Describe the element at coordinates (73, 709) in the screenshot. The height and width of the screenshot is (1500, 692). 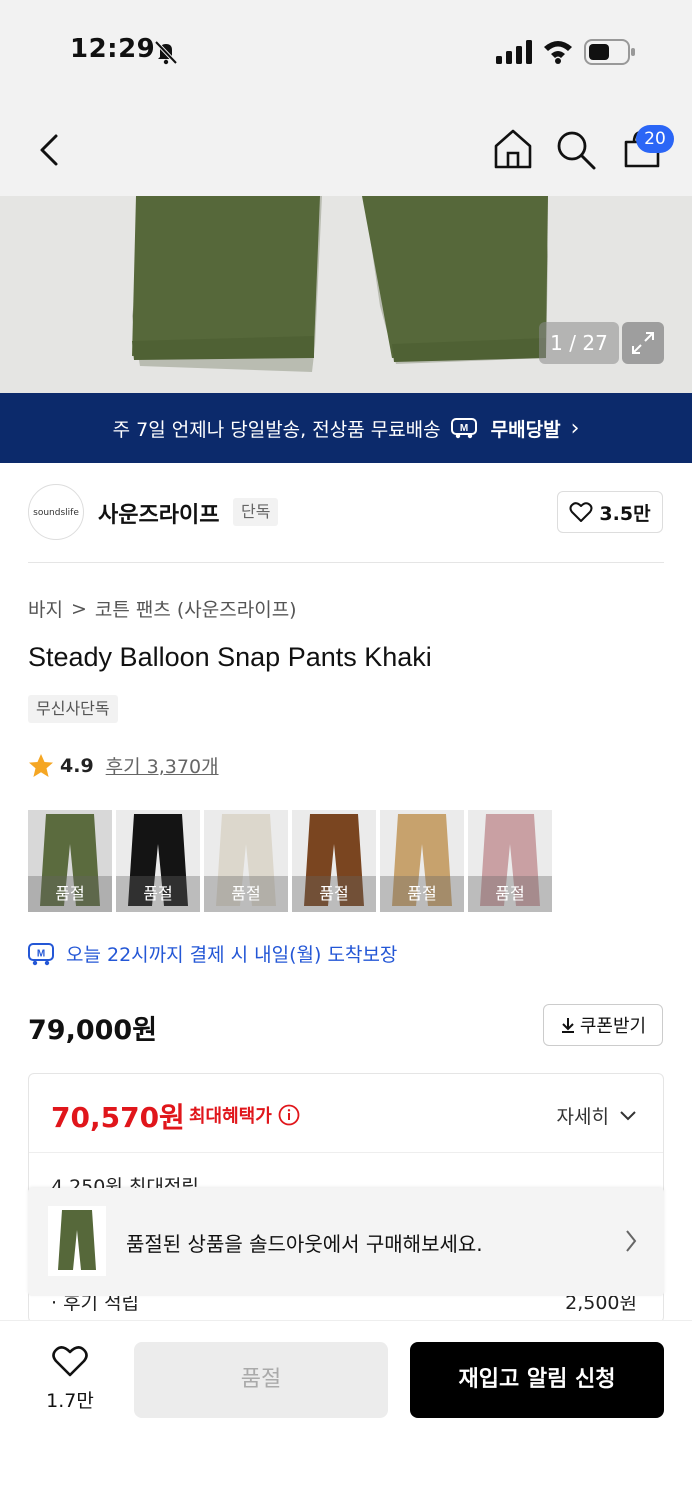
I see `exclusive-tag: 무신사단독` at that location.